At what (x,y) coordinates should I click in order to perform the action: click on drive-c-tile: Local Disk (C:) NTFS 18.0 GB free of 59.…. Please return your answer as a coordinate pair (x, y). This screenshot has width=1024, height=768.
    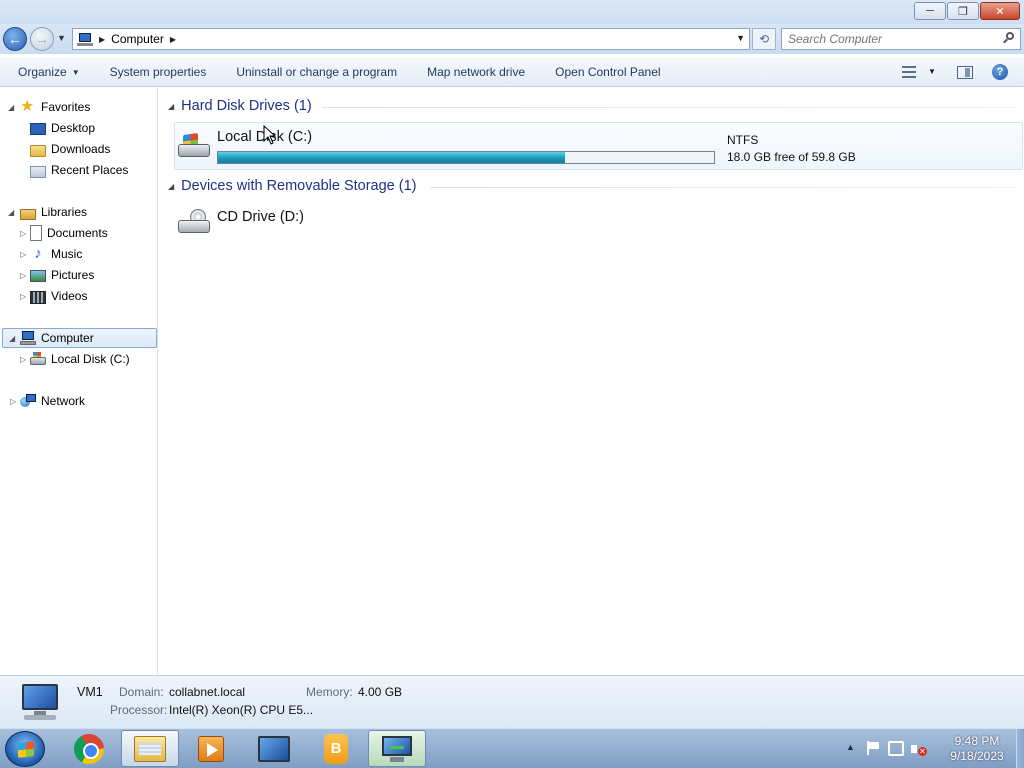
    Looking at the image, I should click on (598, 146).